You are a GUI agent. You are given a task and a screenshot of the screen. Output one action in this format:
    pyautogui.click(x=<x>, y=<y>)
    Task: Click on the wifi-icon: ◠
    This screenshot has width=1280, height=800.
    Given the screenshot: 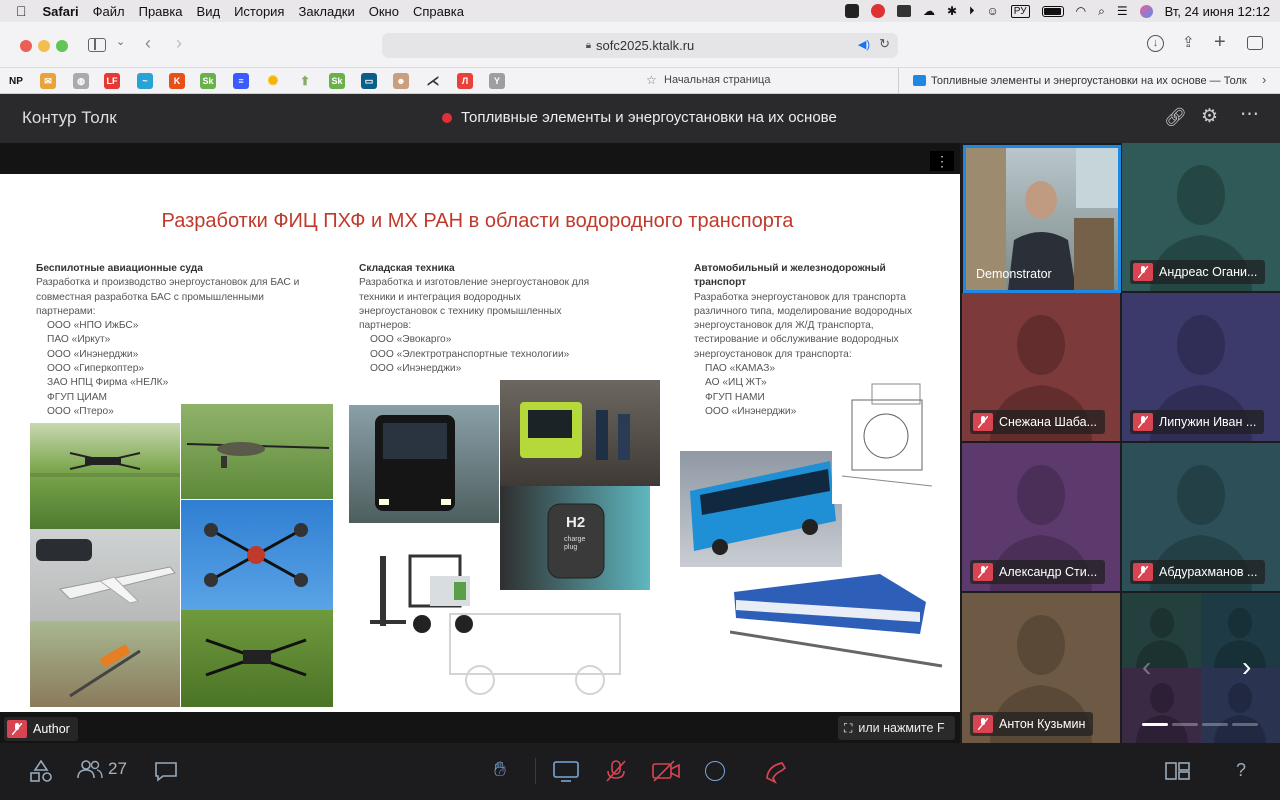 What is the action you would take?
    pyautogui.click(x=1081, y=11)
    